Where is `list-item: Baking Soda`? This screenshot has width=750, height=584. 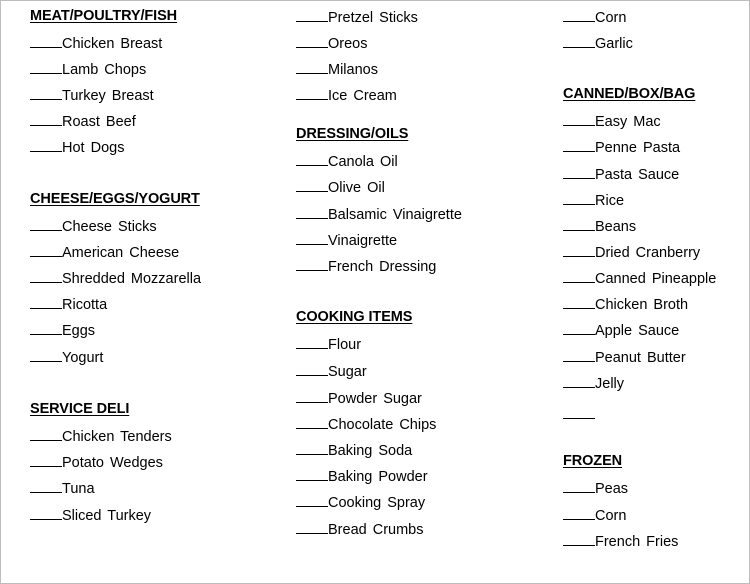
list-item: Baking Soda is located at coordinates (354, 450).